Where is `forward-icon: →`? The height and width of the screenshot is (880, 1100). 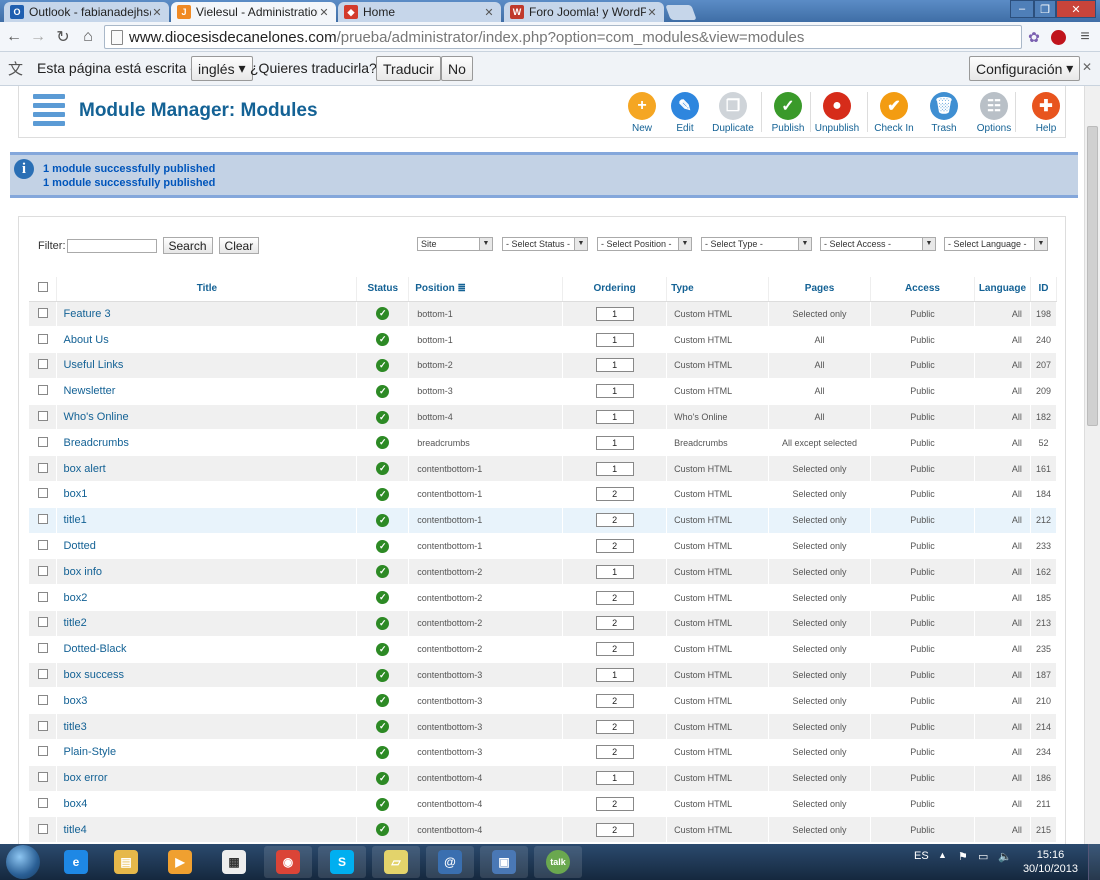 forward-icon: → is located at coordinates (38, 37).